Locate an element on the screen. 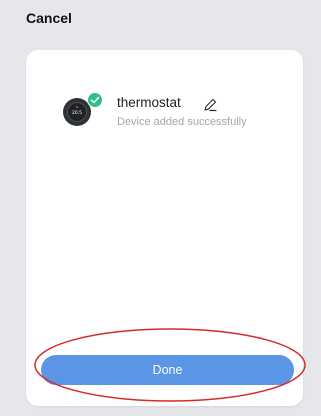 The height and width of the screenshot is (416, 321). status-text: Device added successfully is located at coordinates (182, 122).